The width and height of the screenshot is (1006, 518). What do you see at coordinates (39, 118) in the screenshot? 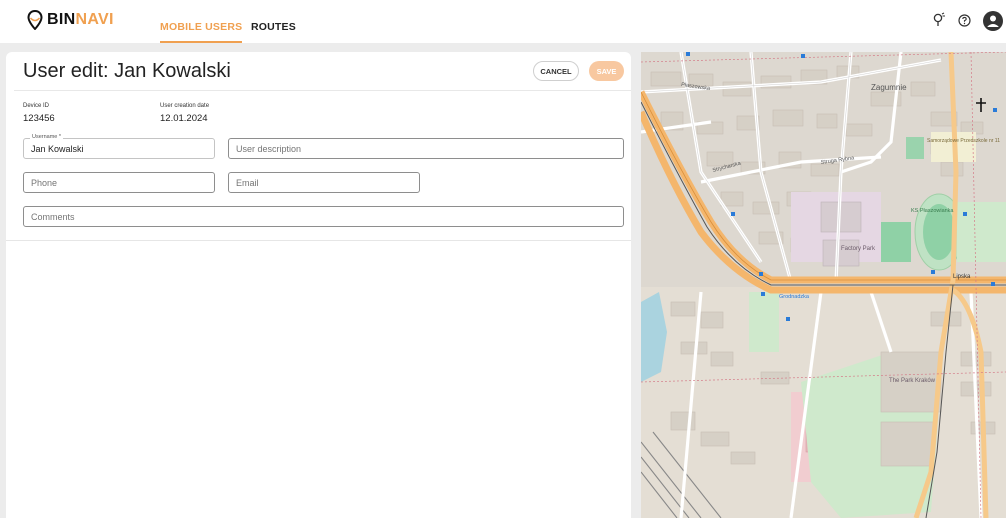
I see `device-id-value: 123456` at bounding box center [39, 118].